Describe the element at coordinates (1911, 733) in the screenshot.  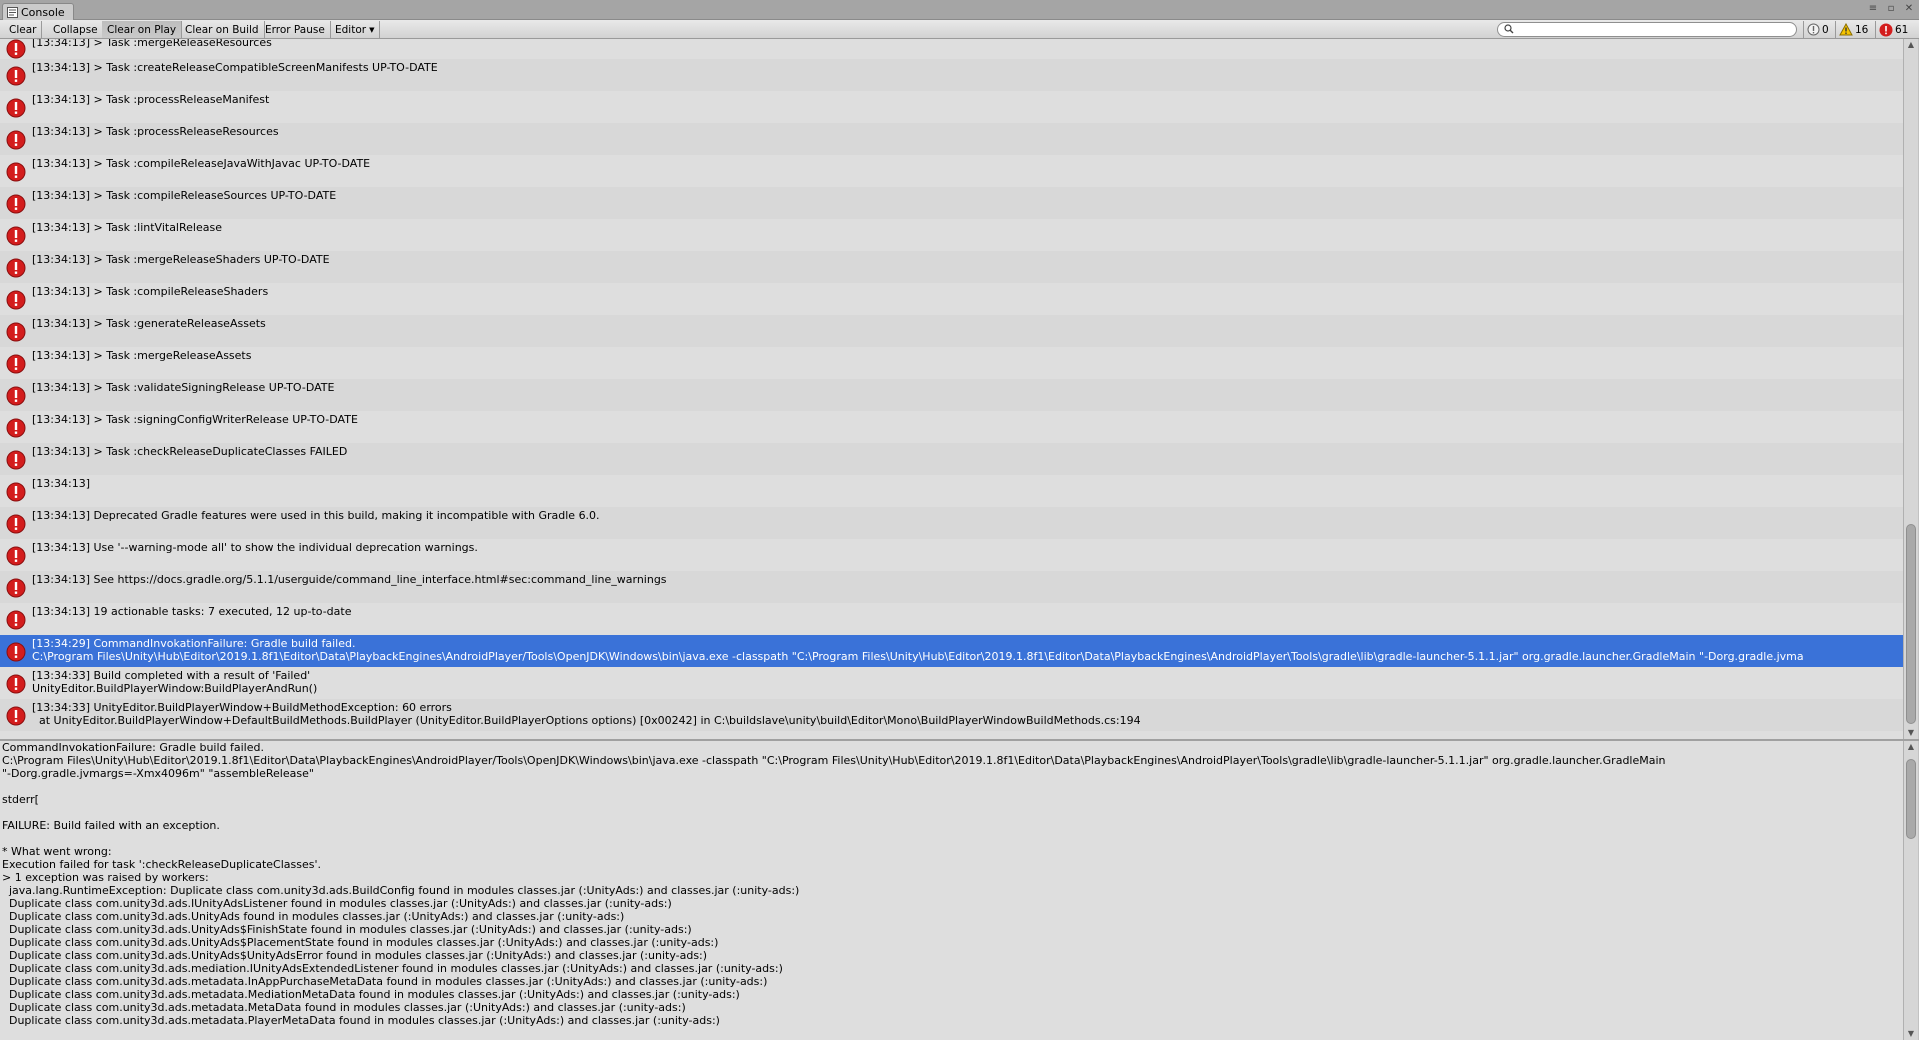
I see `scroll-down-arrow-icon: ▼` at that location.